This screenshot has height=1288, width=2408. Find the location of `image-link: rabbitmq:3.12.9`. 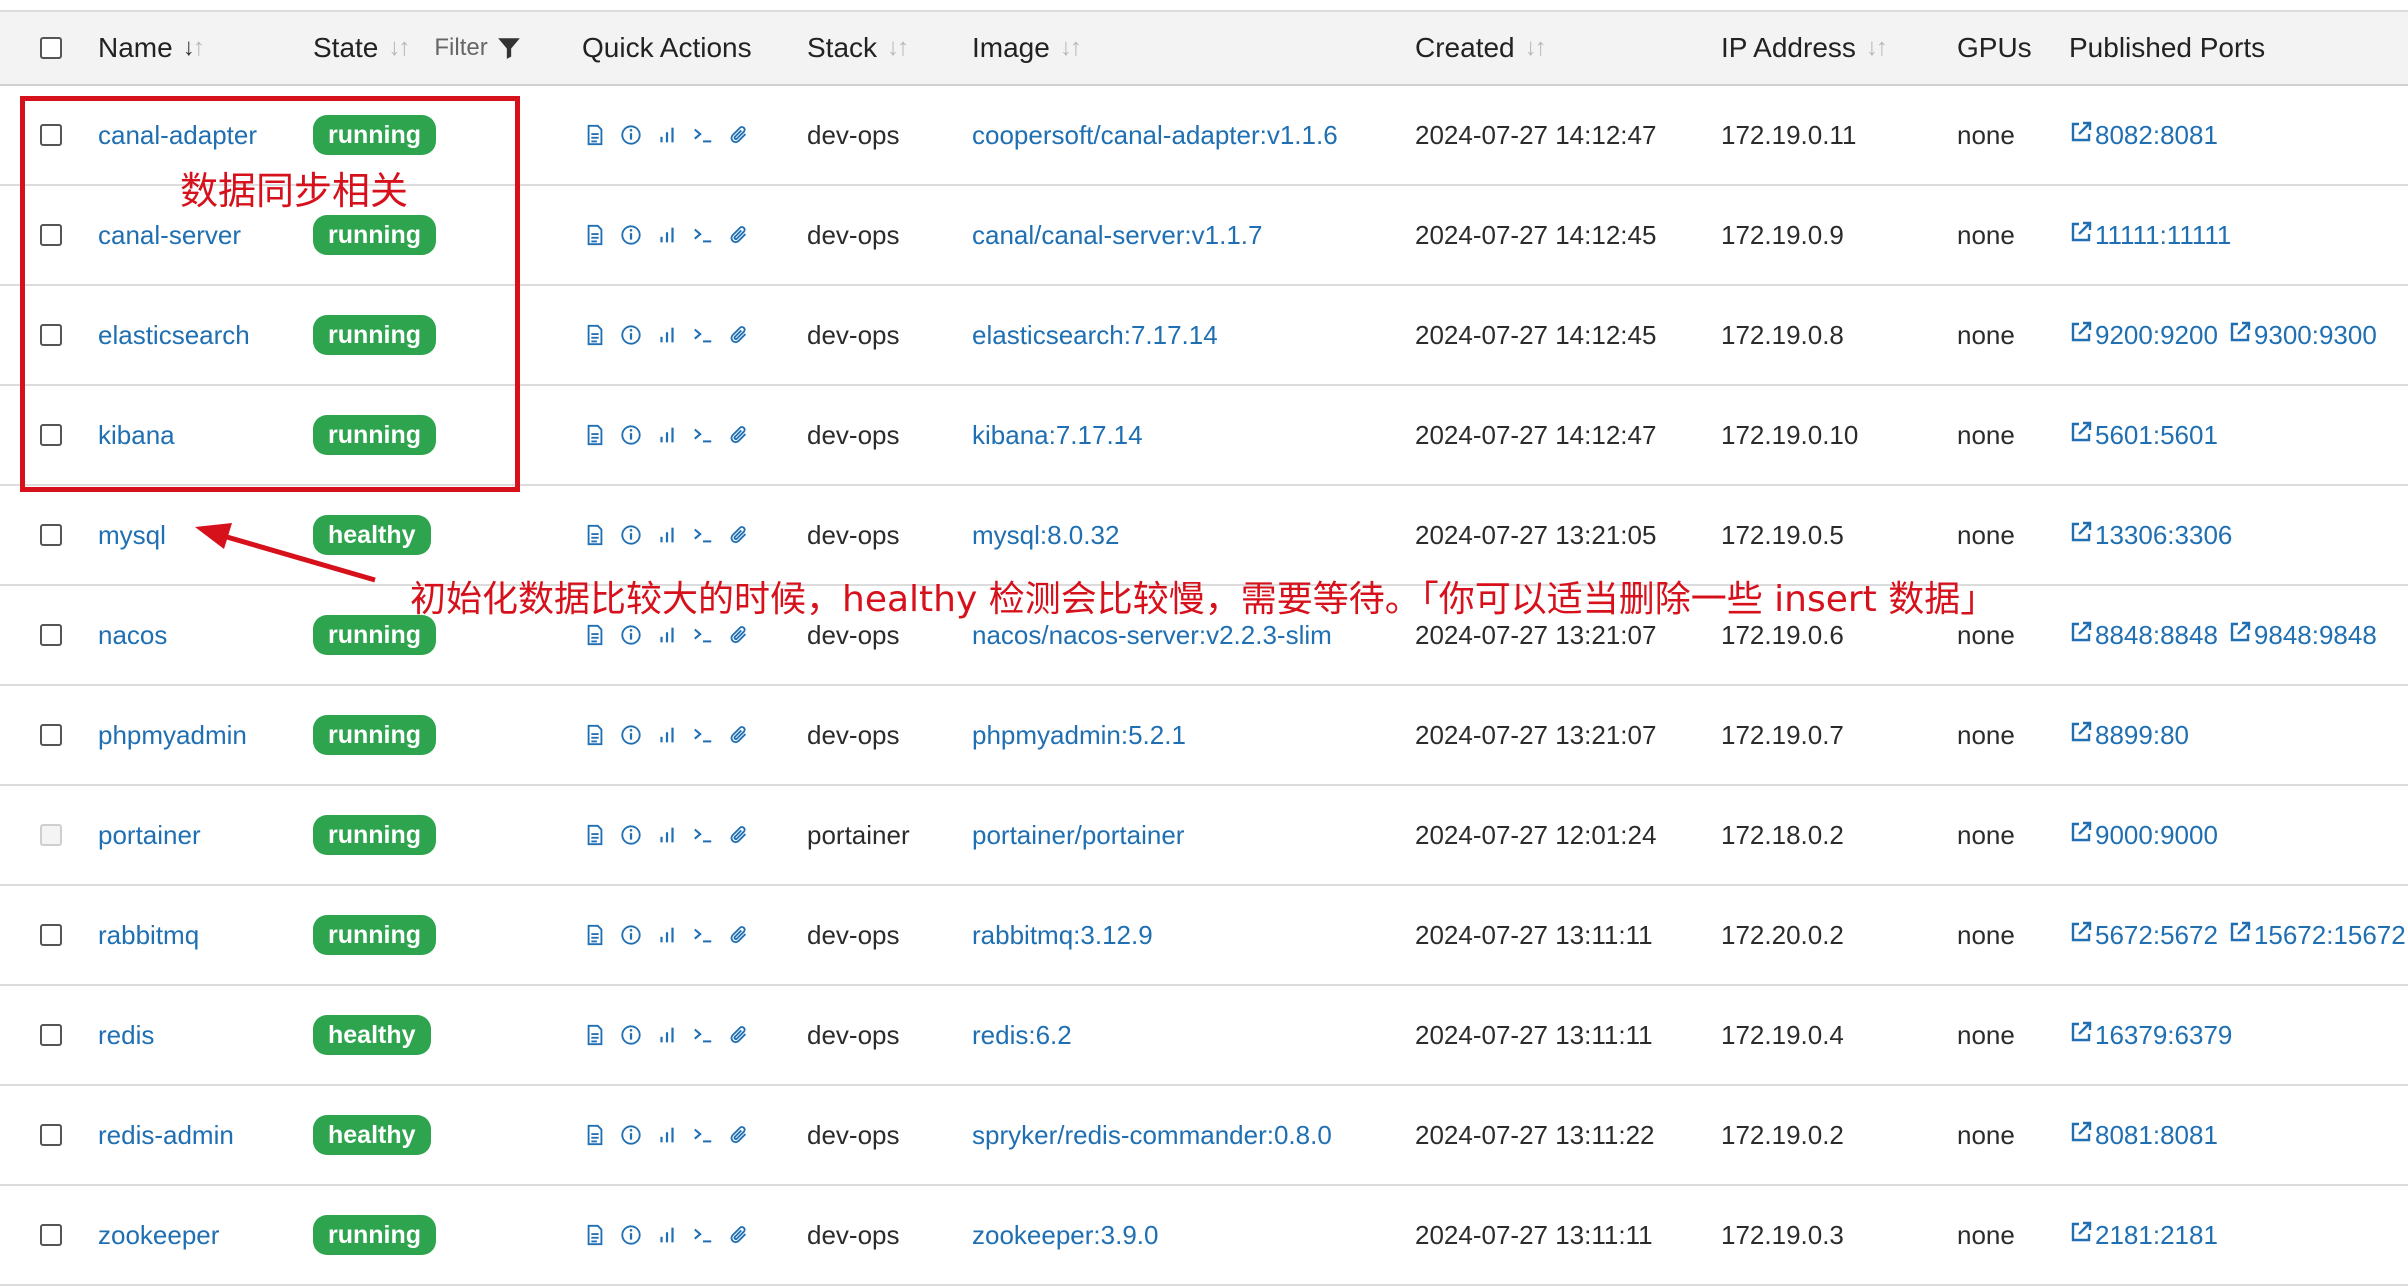

image-link: rabbitmq:3.12.9 is located at coordinates (1062, 935).